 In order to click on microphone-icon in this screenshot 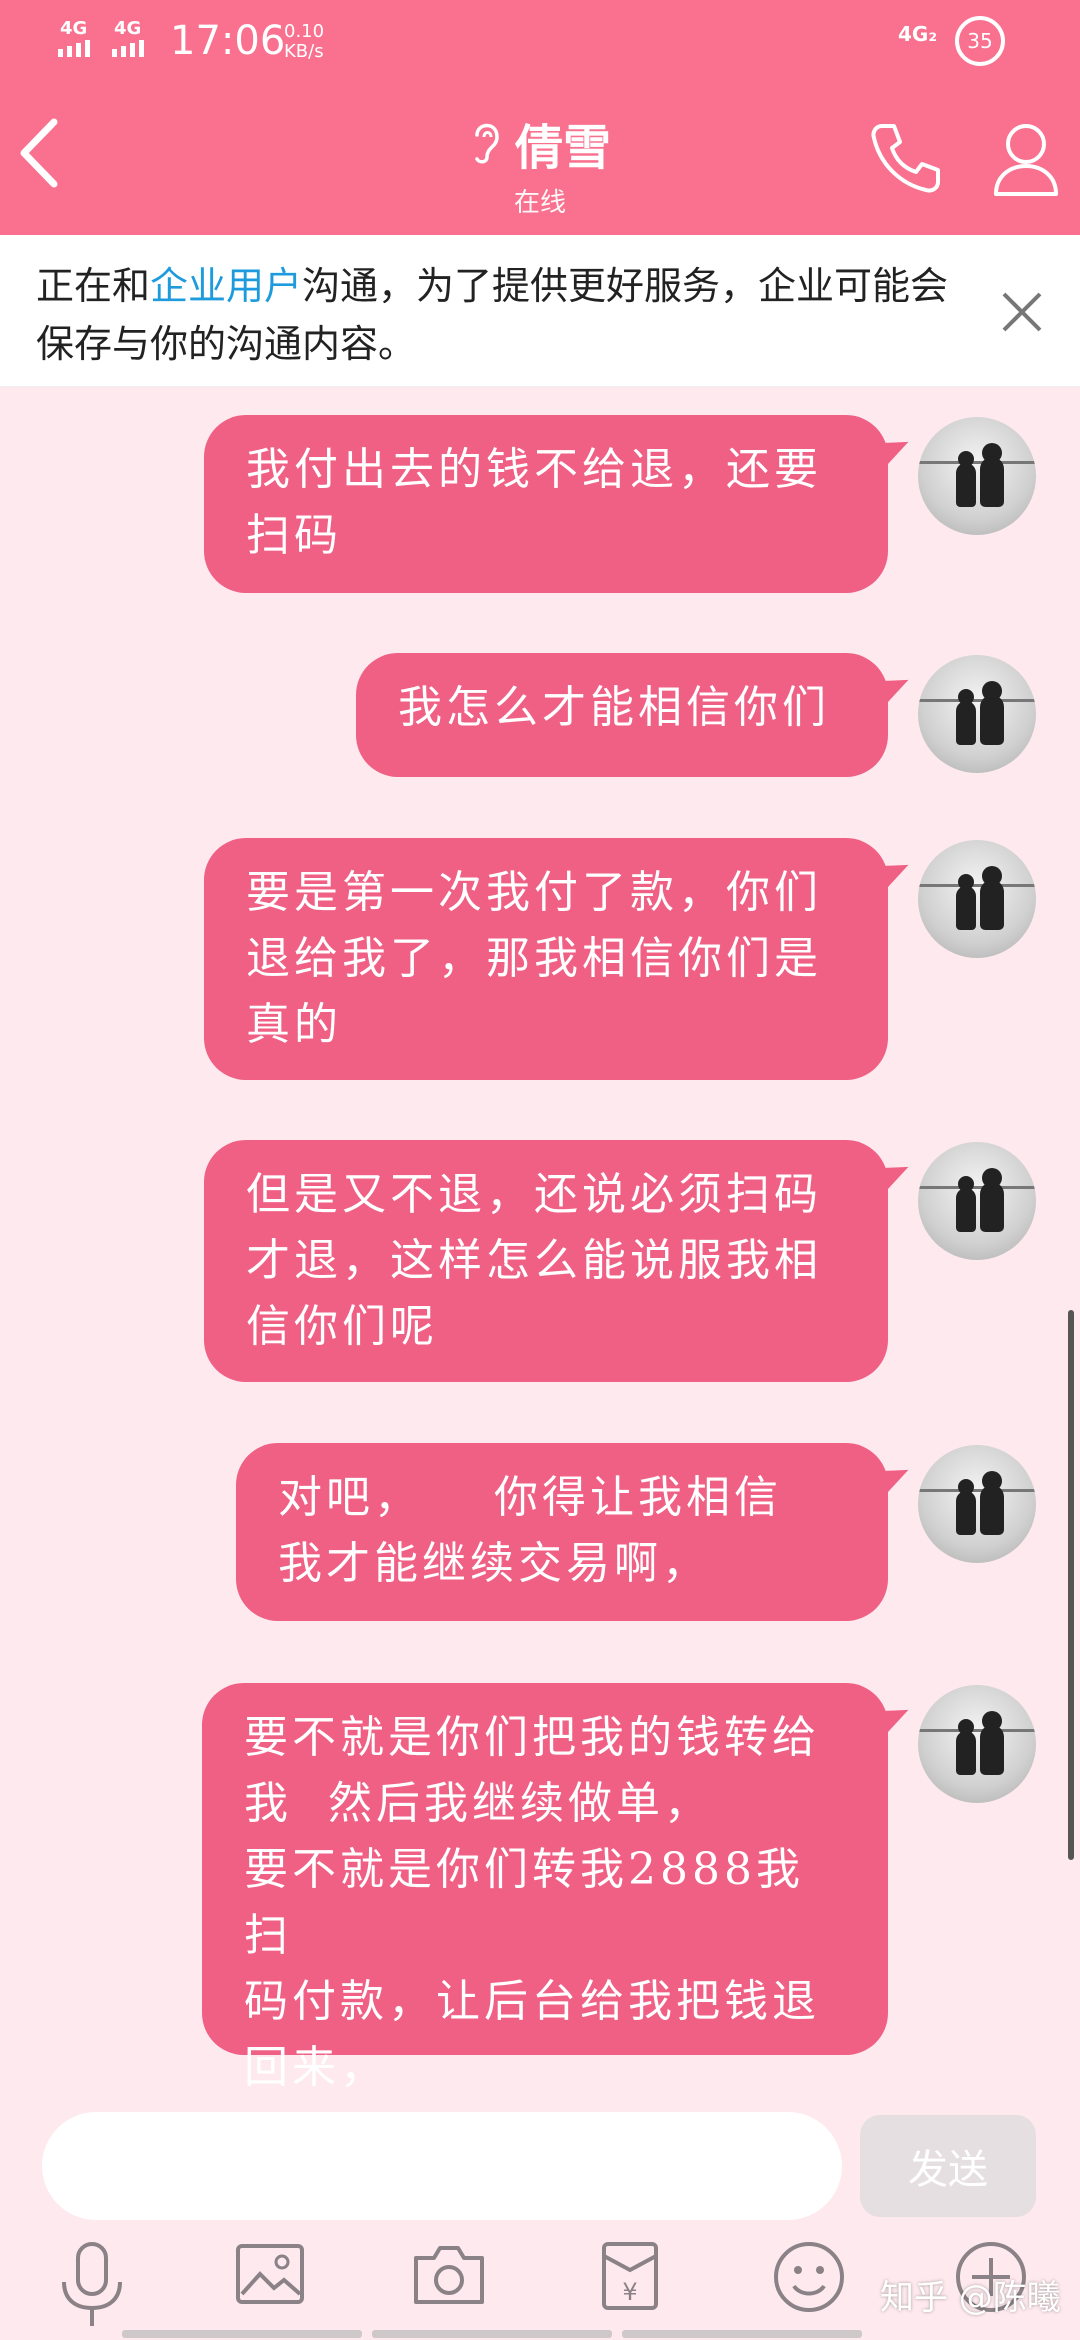, I will do `click(92, 2285)`.